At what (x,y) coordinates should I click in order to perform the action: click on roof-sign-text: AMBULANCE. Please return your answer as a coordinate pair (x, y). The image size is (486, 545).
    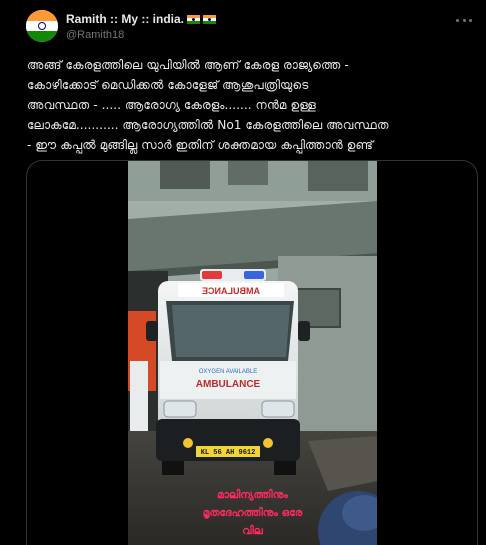
    Looking at the image, I should click on (231, 291).